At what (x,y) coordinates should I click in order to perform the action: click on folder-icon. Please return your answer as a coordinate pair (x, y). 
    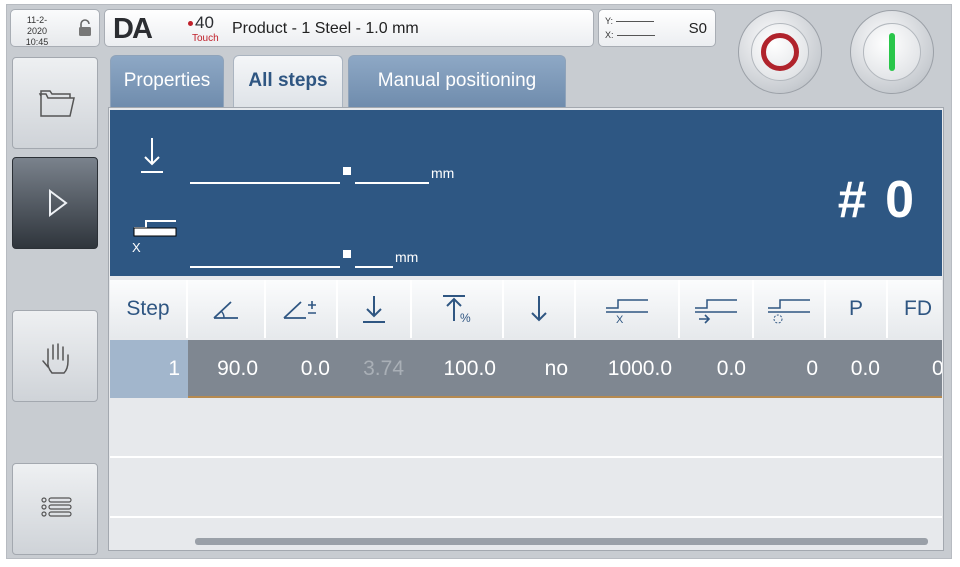
    Looking at the image, I should click on (56, 103).